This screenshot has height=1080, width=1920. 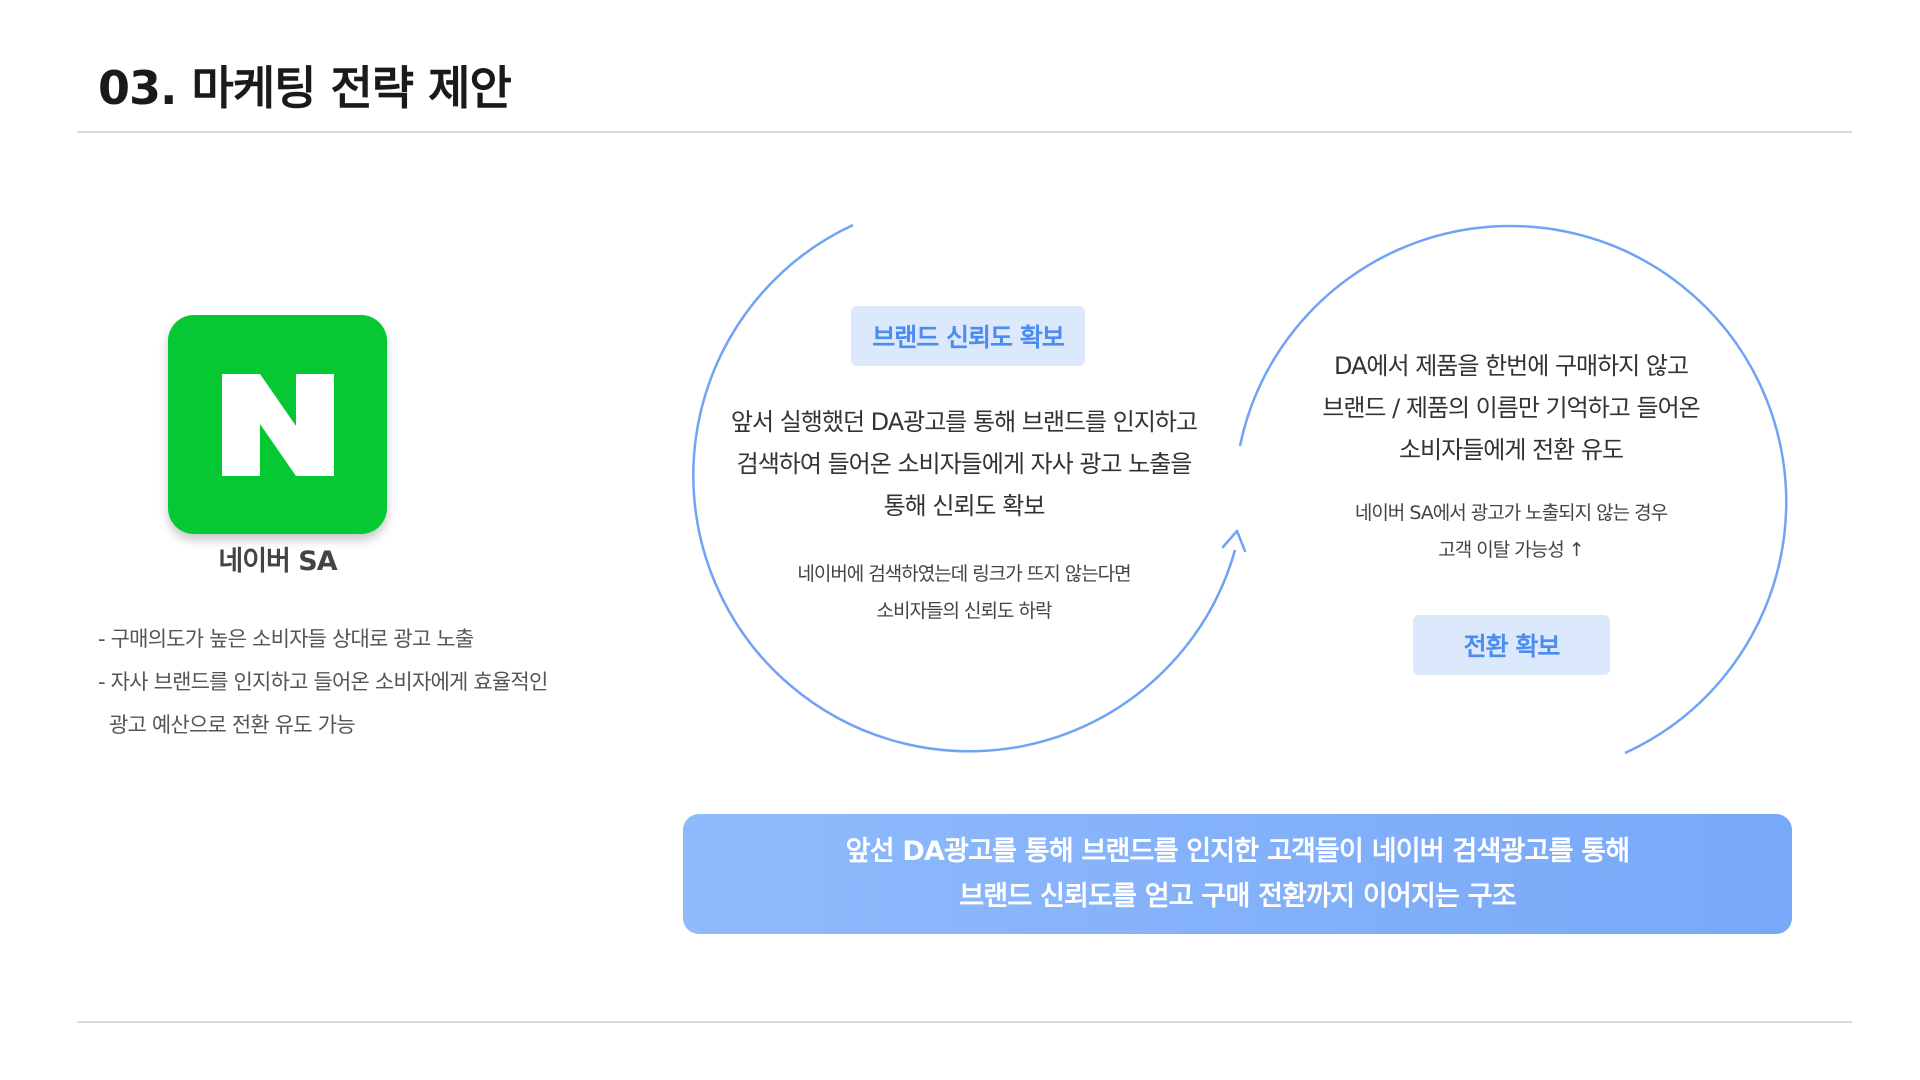 What do you see at coordinates (964, 574) in the screenshot?
I see `text-line: 네이버에 검색하였는데 링크가 뜨지 않는다면` at bounding box center [964, 574].